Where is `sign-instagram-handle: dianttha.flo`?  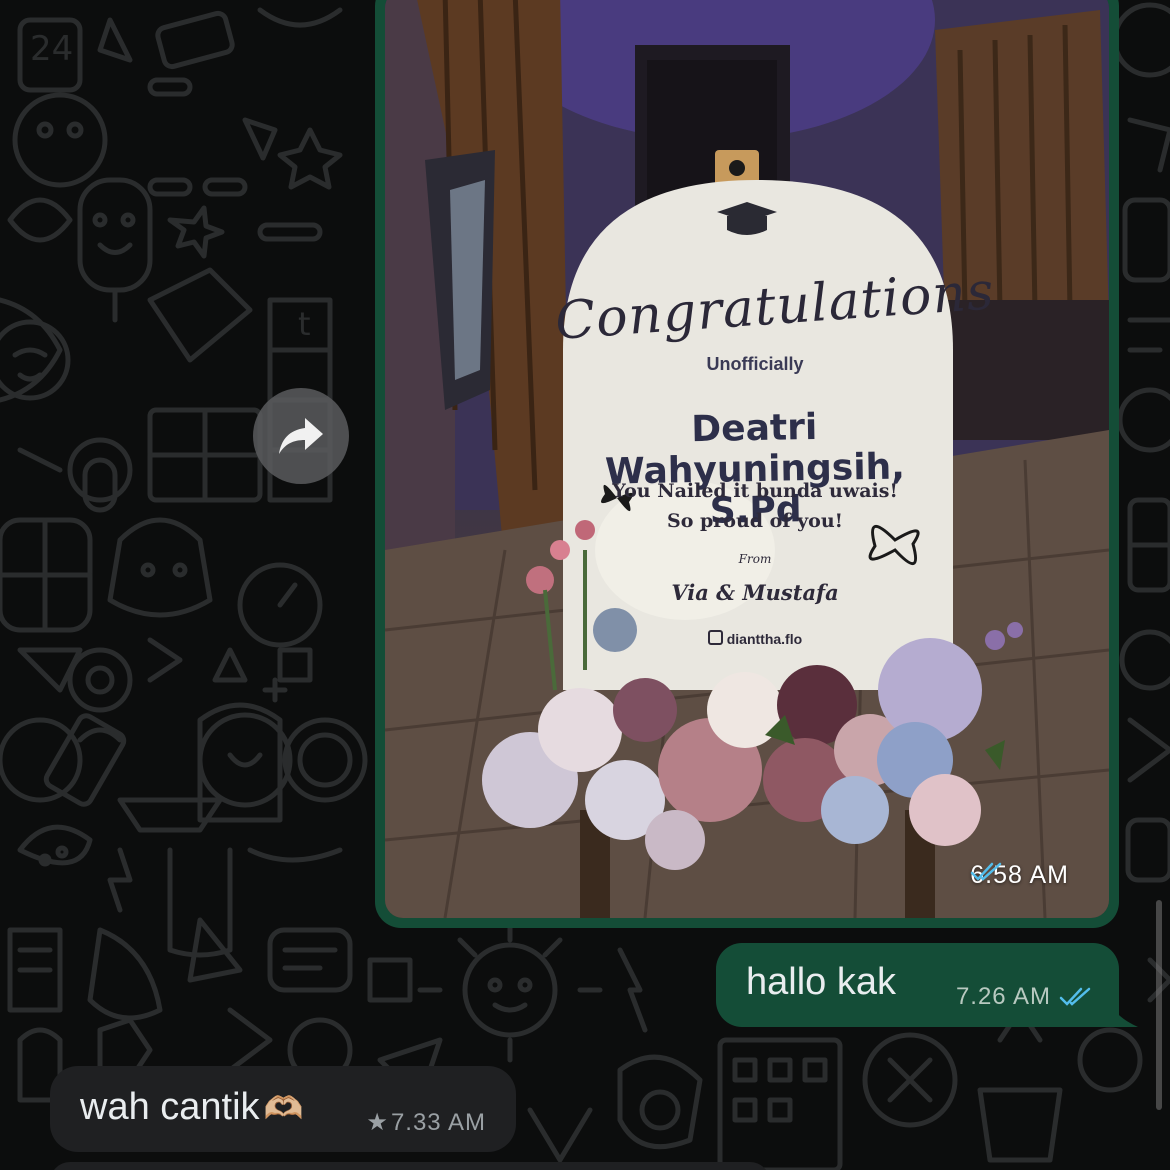 sign-instagram-handle: dianttha.flo is located at coordinates (755, 638).